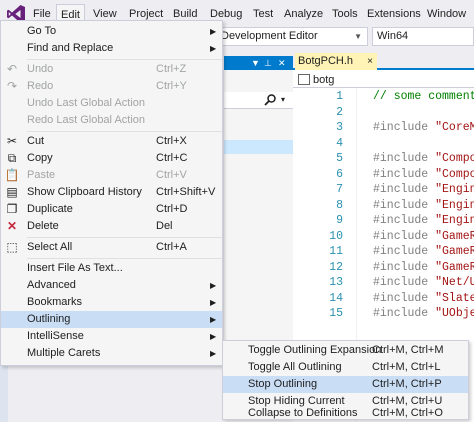  I want to click on menu-item-label: Show Clipboard History, so click(84, 192).